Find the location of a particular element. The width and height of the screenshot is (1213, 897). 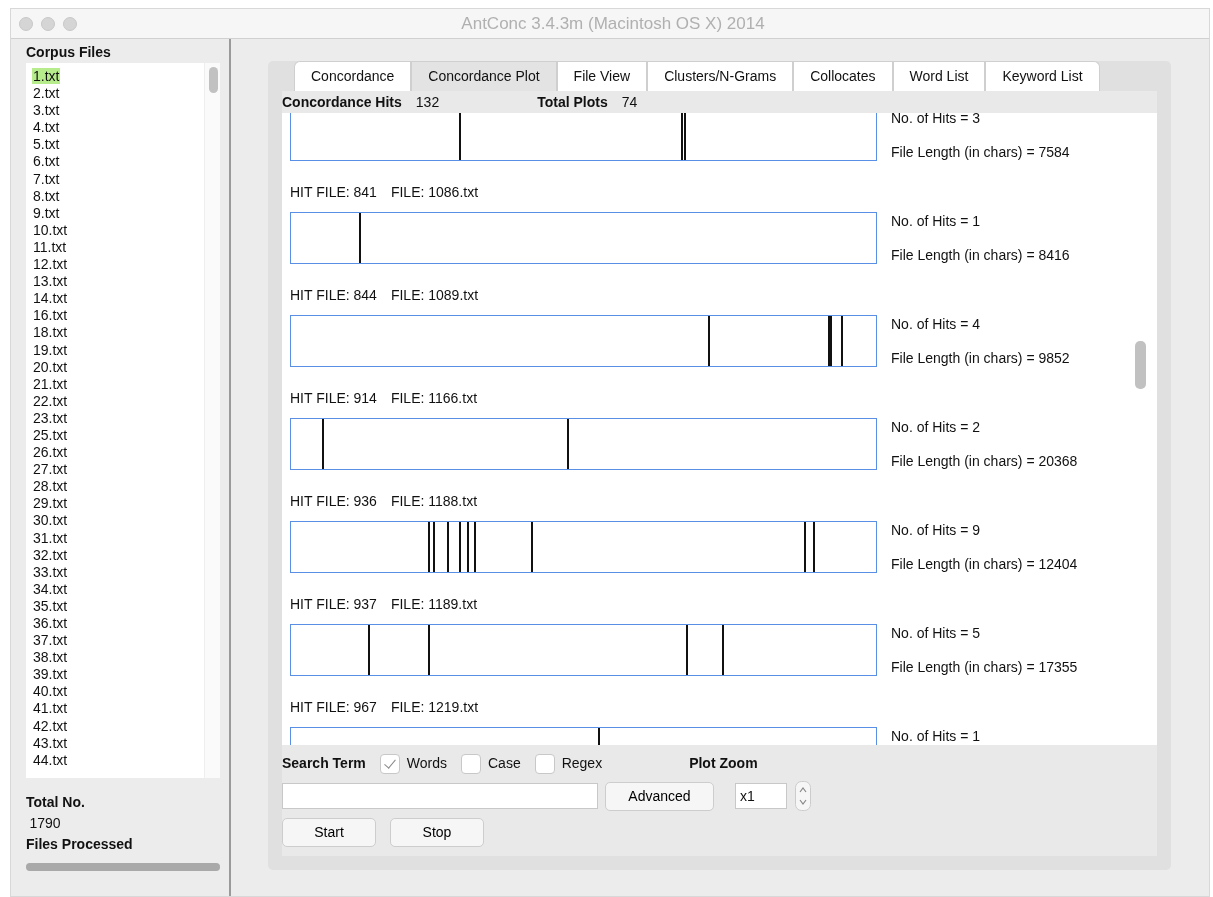

hit-file-label: HIT FILE: 914 is located at coordinates (333, 398).